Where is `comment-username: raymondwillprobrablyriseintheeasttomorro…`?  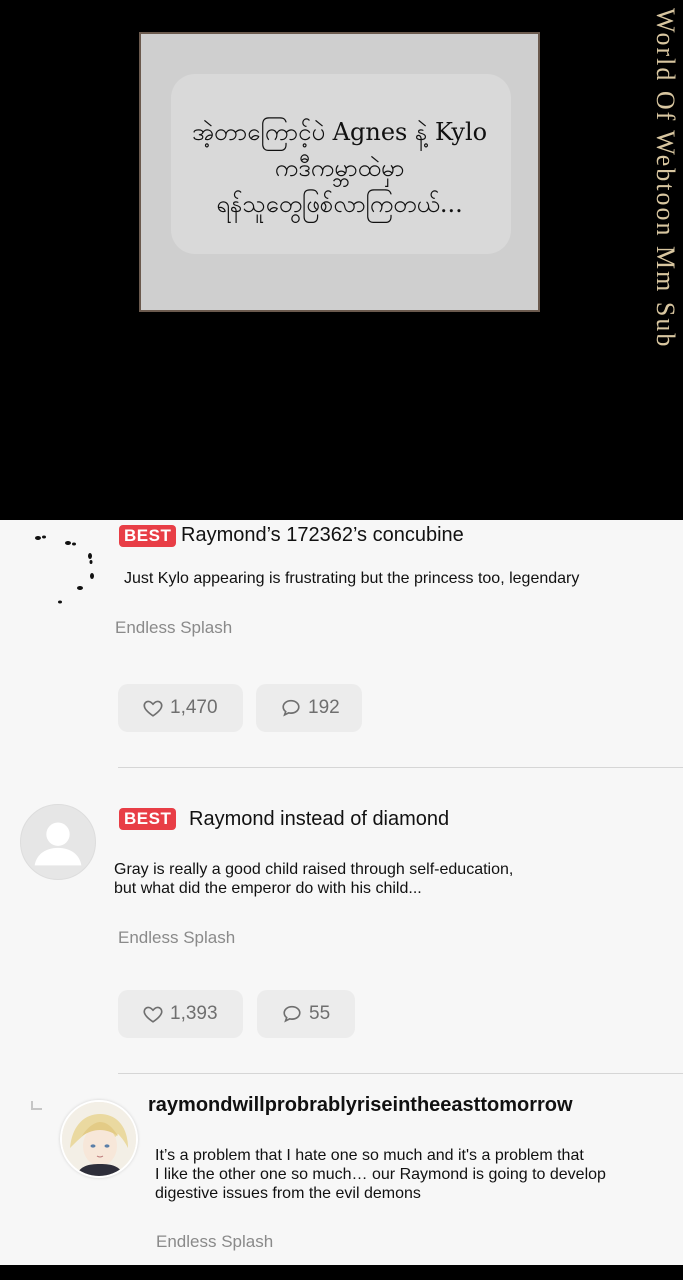 comment-username: raymondwillprobrablyriseintheeasttomorro… is located at coordinates (360, 1105).